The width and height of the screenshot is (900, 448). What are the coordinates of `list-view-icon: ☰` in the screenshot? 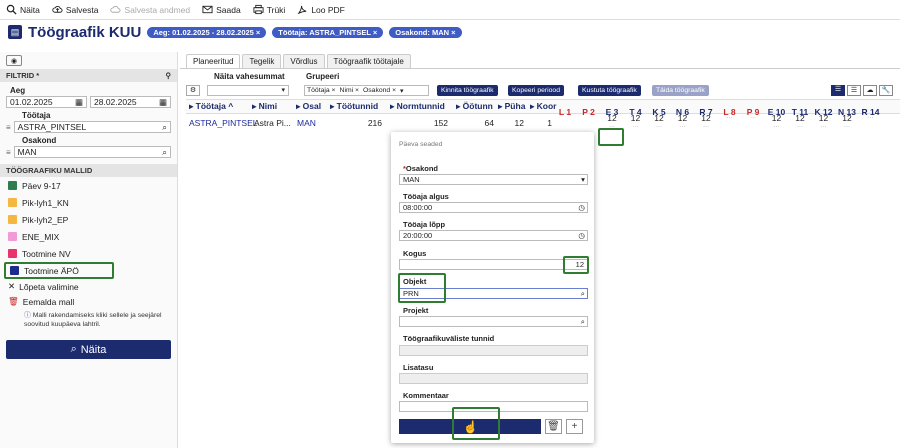 It's located at (838, 90).